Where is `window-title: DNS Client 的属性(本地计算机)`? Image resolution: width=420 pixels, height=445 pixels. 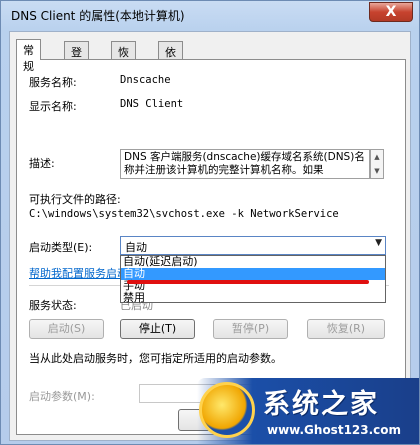 window-title: DNS Client 的属性(本地计算机) is located at coordinates (98, 16).